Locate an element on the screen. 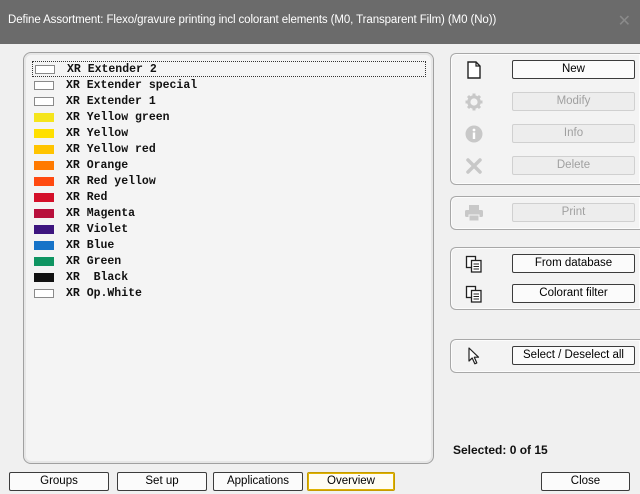  list-item: XR Yellow green is located at coordinates (229, 117).